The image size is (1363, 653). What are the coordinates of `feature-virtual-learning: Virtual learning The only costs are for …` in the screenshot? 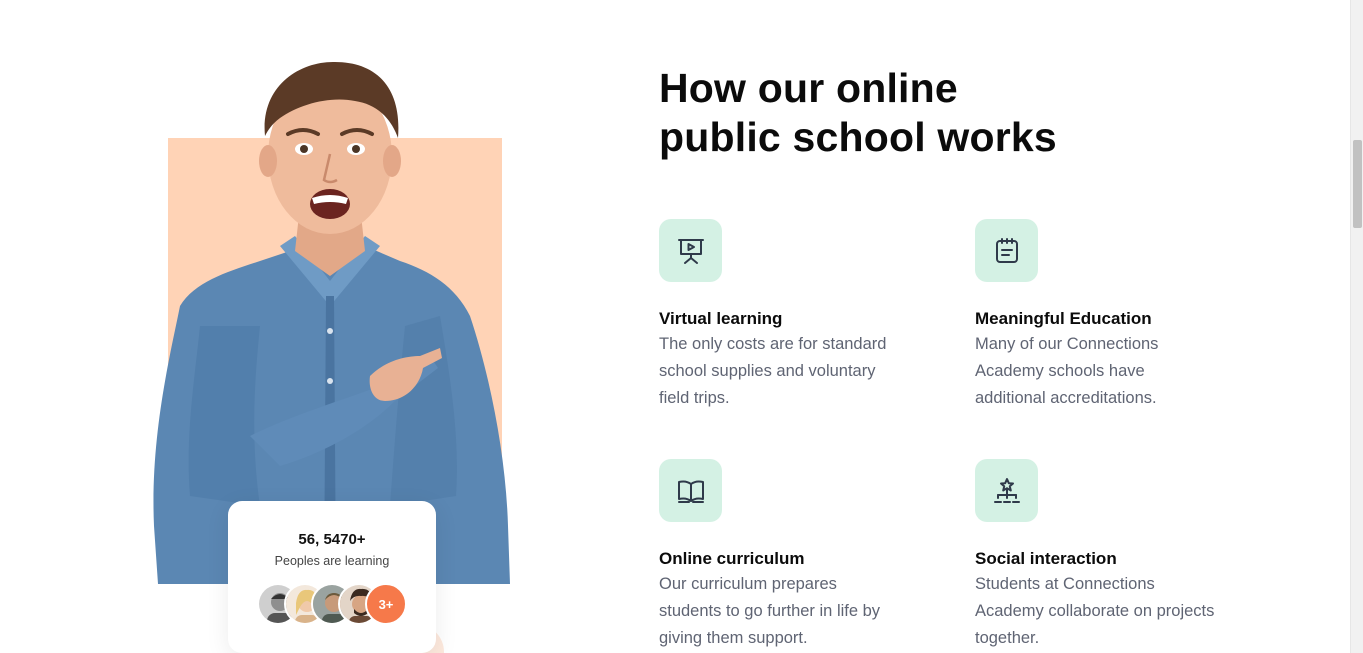 It's located at (789, 313).